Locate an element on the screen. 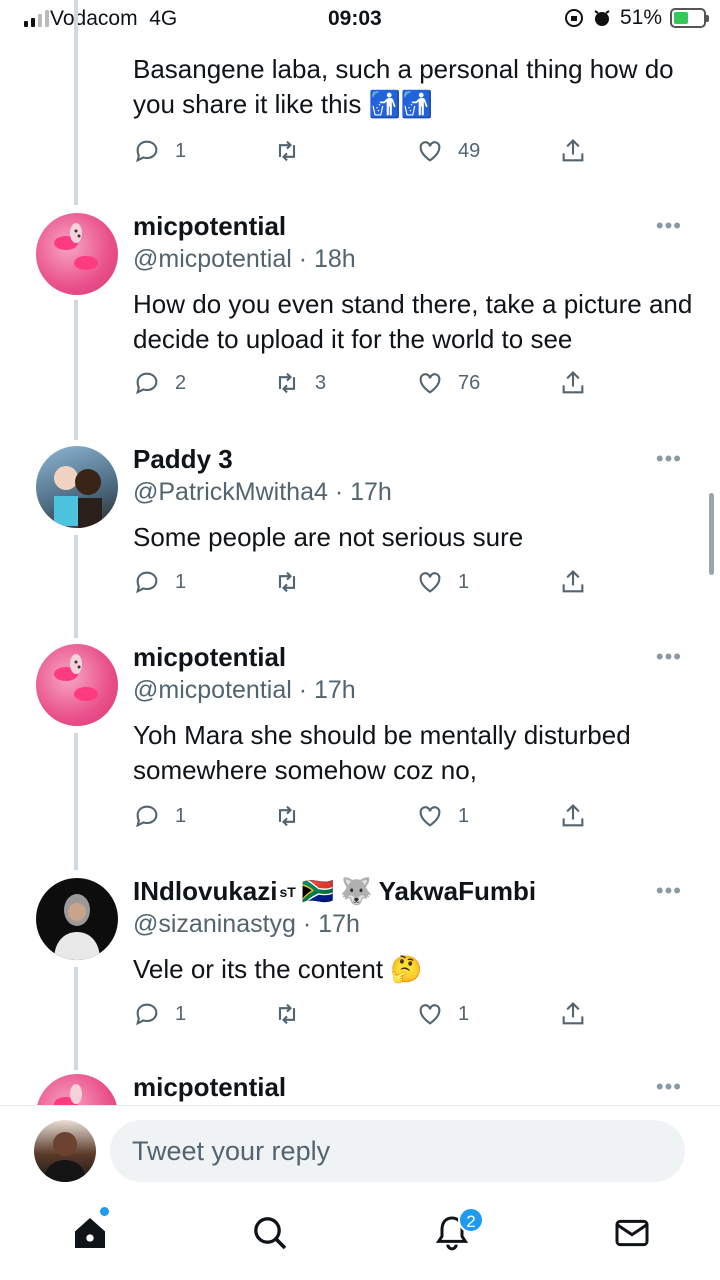  tweet-text: Some people are not serious sure is located at coordinates (328, 537).